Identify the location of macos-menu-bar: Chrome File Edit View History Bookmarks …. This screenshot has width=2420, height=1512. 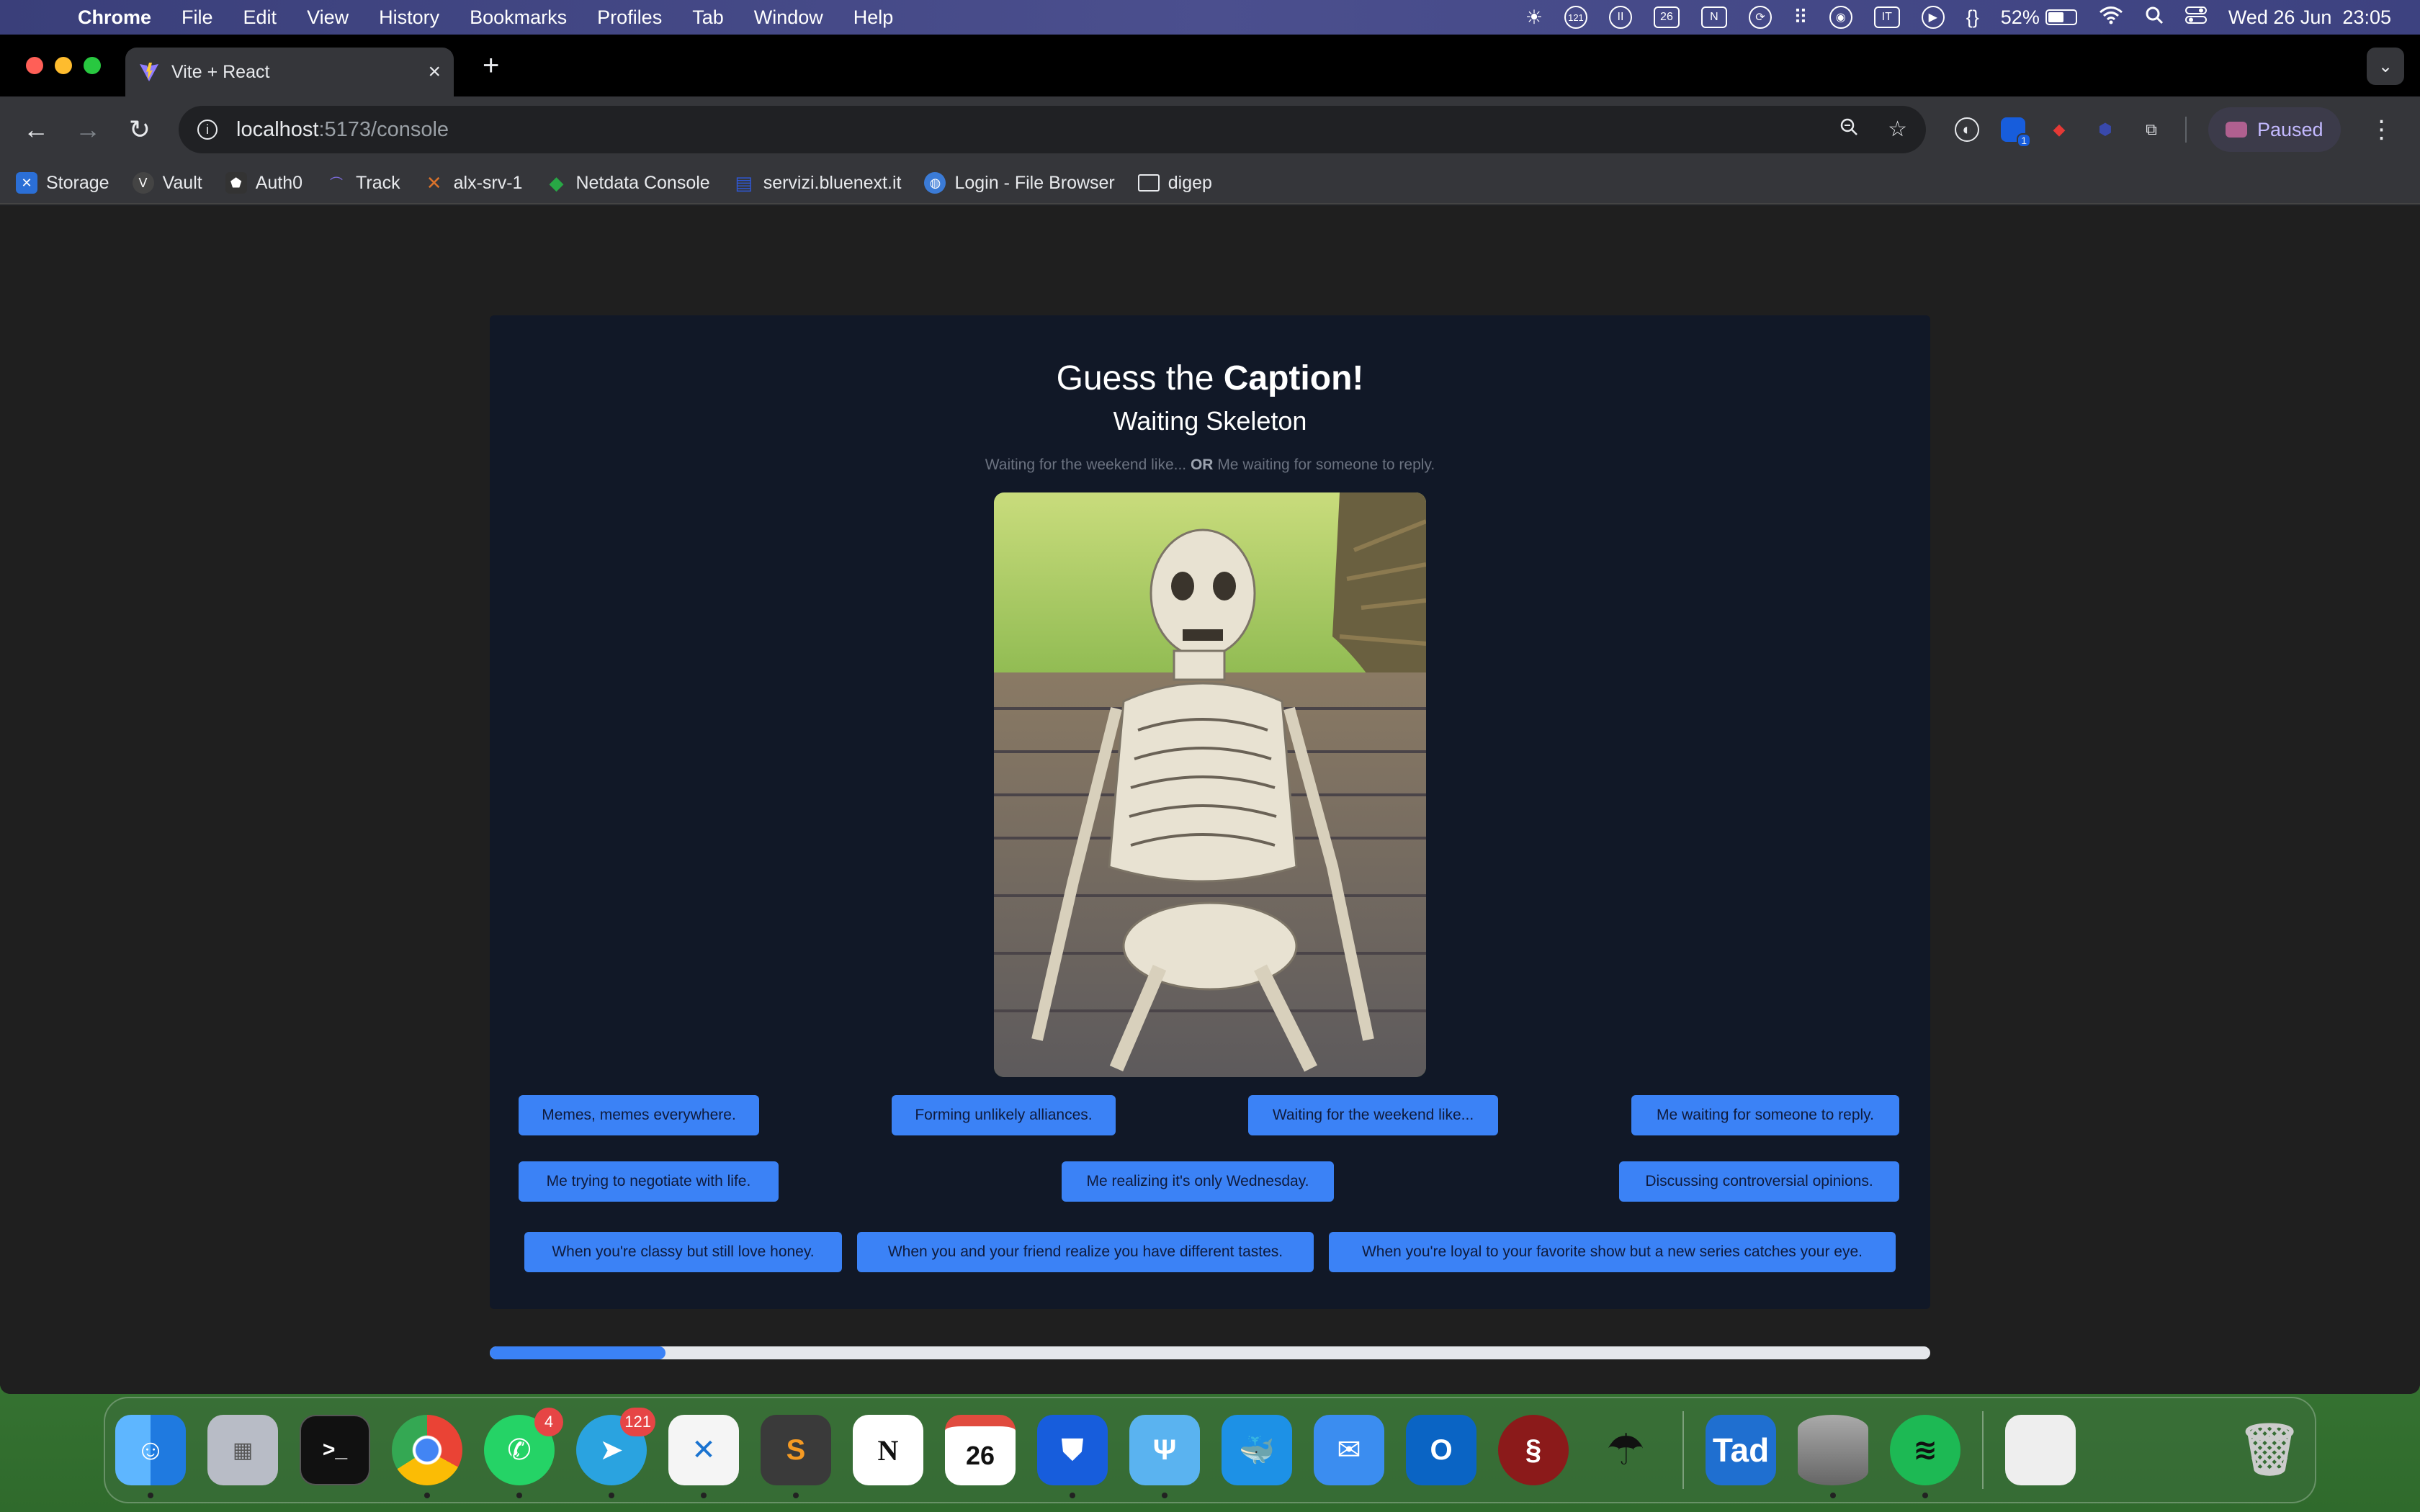
(1210, 17).